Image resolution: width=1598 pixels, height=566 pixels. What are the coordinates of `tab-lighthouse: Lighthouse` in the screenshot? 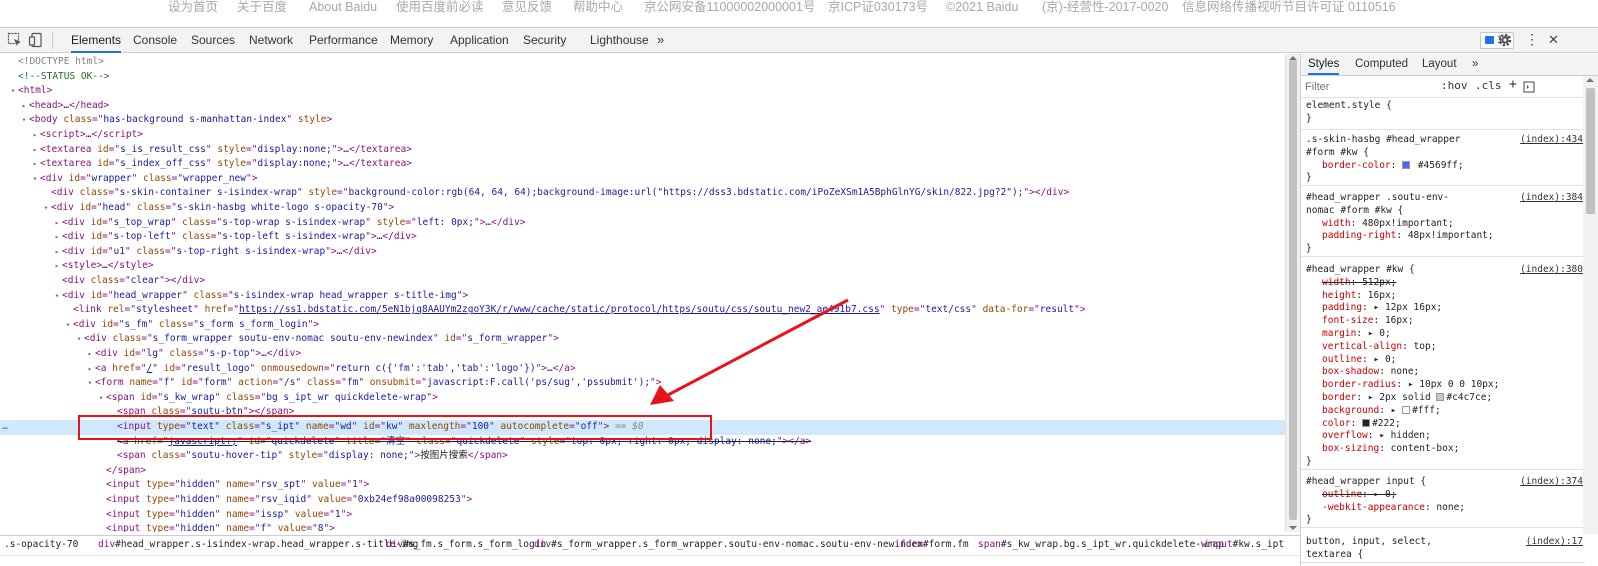 It's located at (619, 40).